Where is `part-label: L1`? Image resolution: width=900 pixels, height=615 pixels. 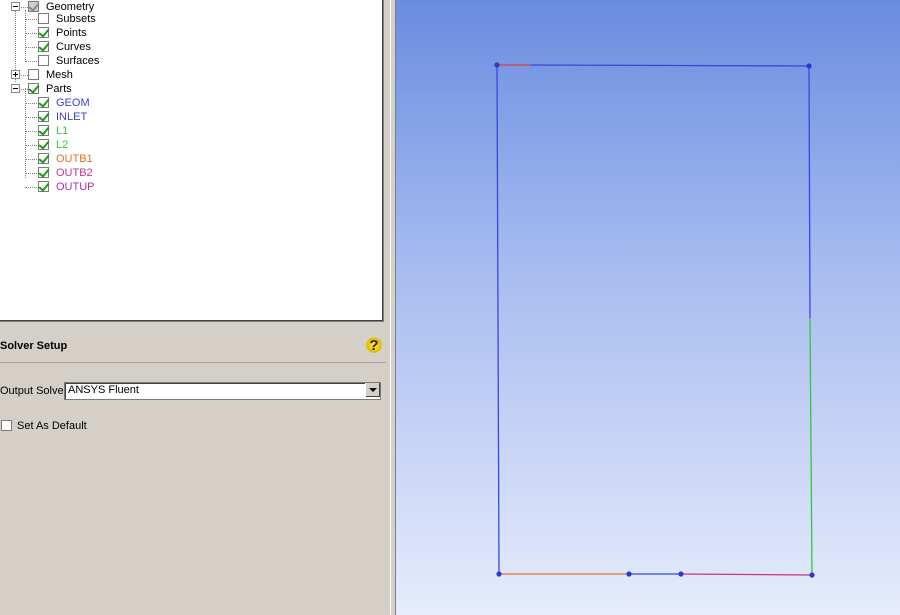 part-label: L1 is located at coordinates (62, 131).